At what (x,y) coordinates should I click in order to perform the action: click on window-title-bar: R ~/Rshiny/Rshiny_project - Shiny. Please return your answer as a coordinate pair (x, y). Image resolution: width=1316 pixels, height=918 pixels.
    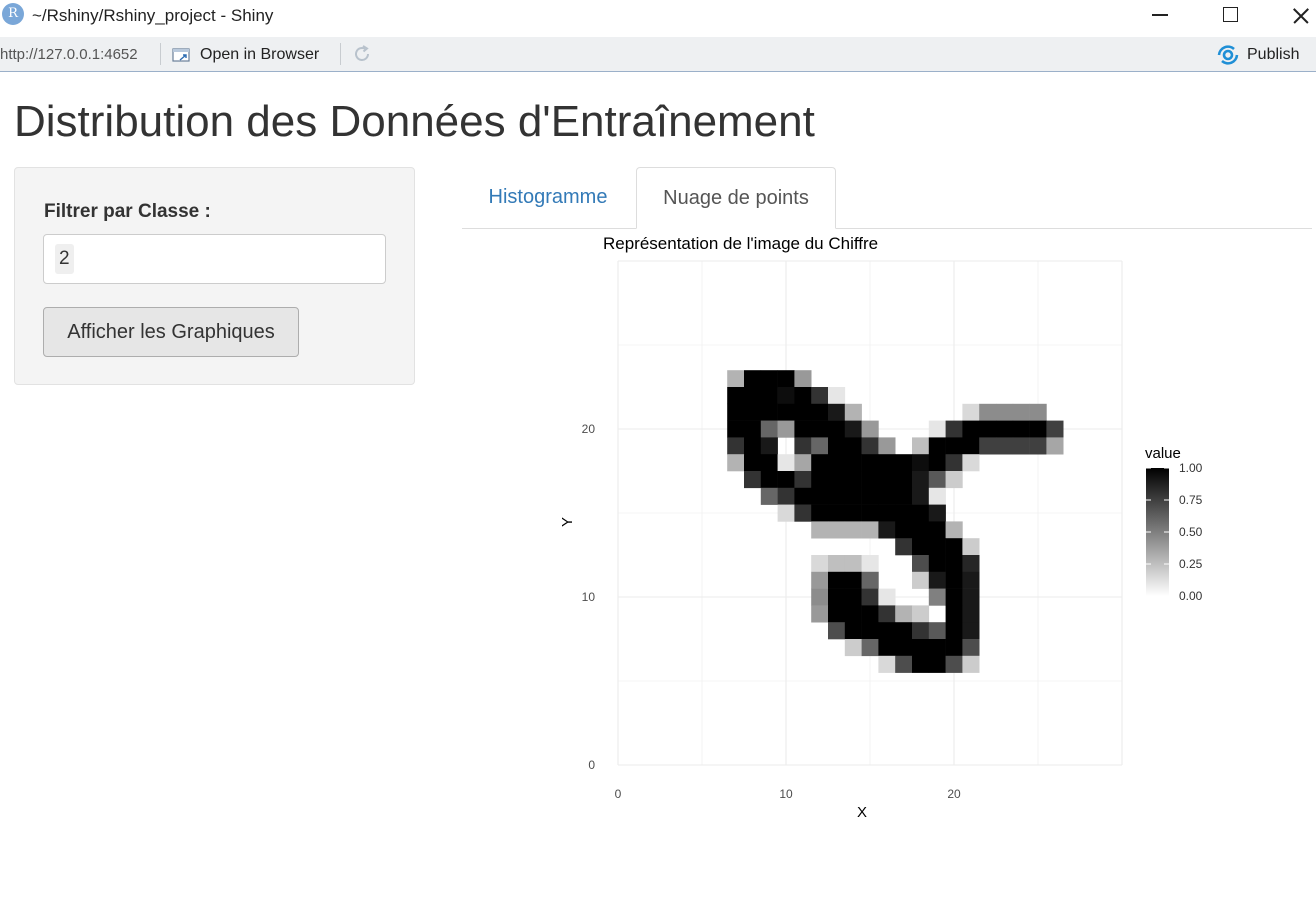
    Looking at the image, I should click on (658, 17).